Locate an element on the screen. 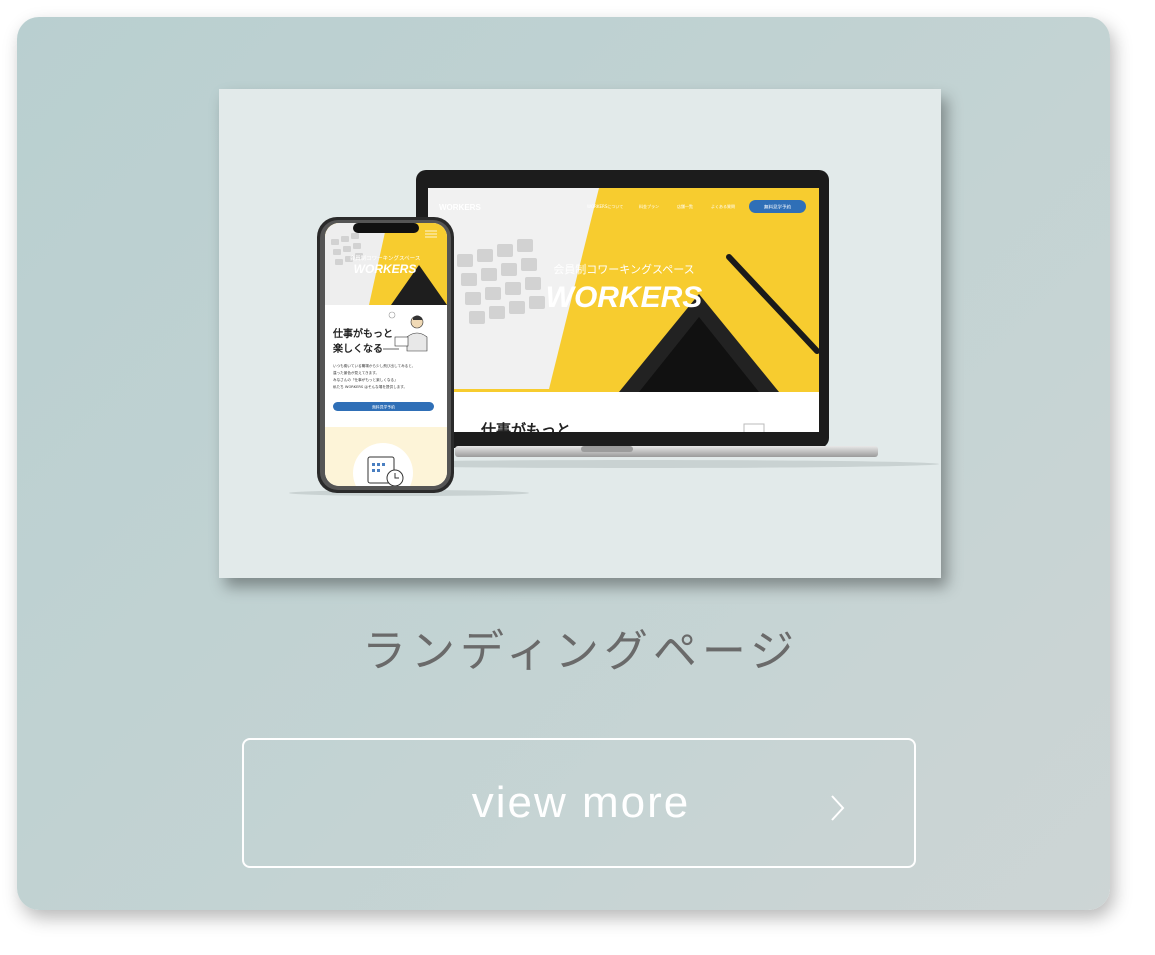  phone-body-2: 違った景色が見えてきます。 is located at coordinates (356, 372).